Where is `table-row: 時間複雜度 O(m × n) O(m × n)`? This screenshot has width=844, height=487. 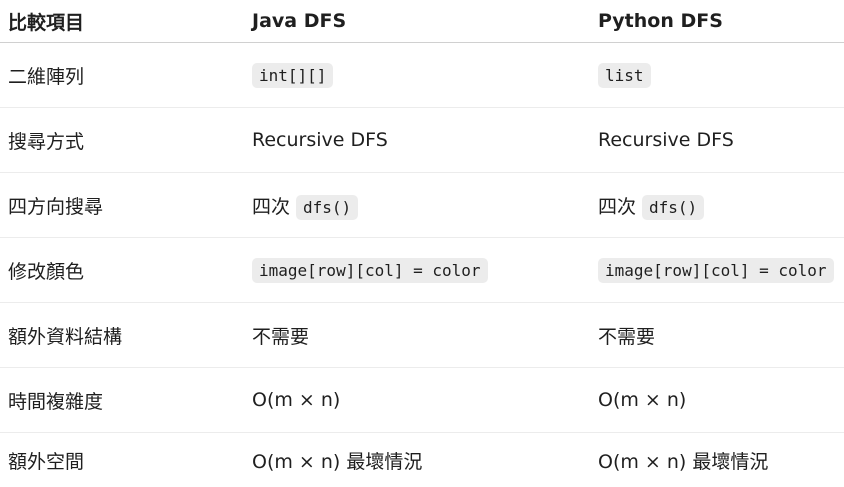 table-row: 時間複雜度 O(m × n) O(m × n) is located at coordinates (422, 400).